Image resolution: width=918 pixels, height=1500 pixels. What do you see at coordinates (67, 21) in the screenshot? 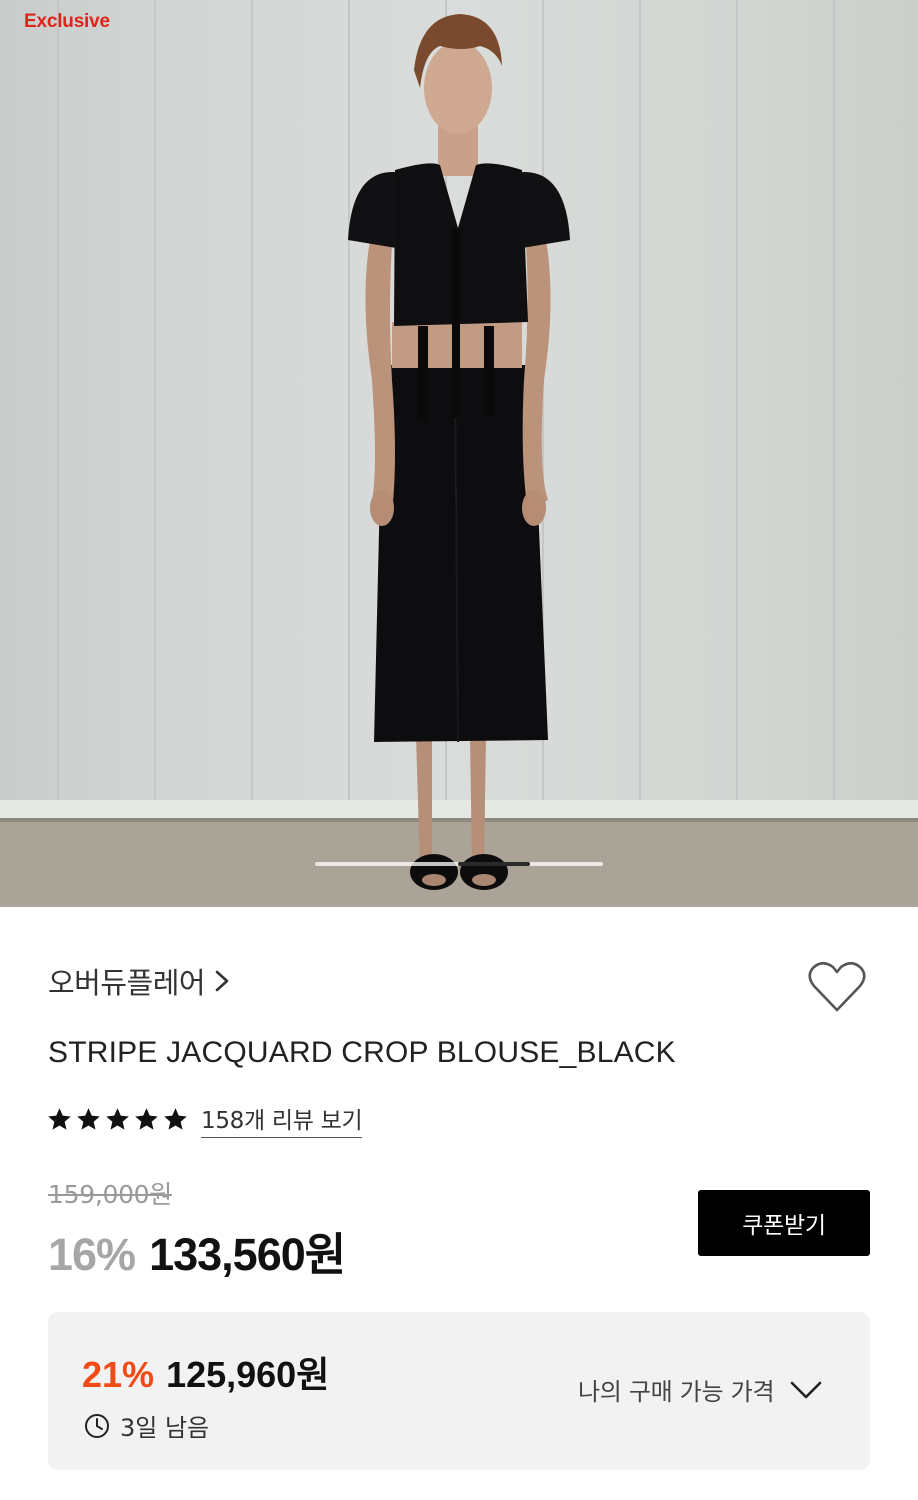
I see `exclusive-badge: Exclusive` at bounding box center [67, 21].